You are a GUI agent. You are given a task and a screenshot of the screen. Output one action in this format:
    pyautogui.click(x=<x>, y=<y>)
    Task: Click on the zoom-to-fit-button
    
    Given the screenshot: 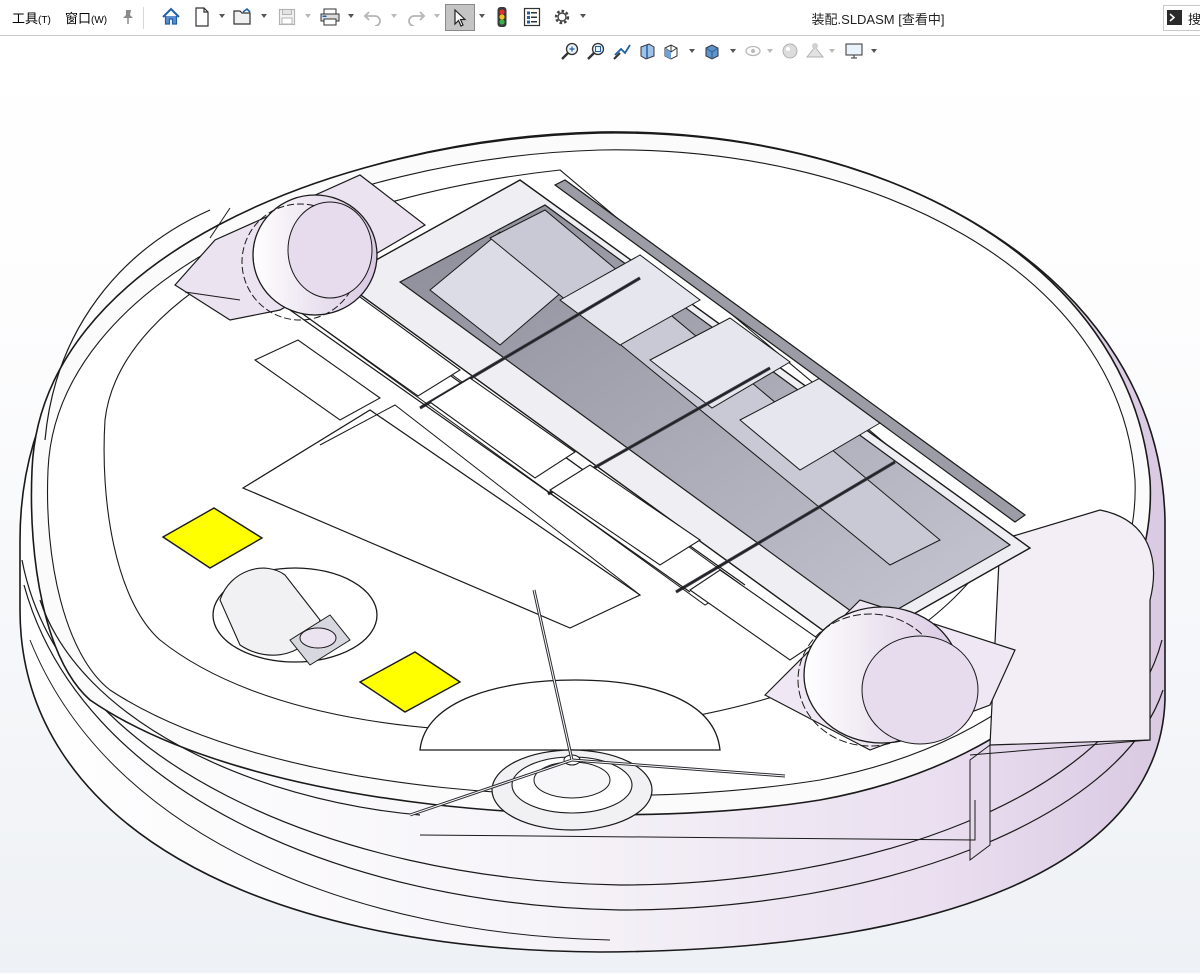 What is the action you would take?
    pyautogui.click(x=570, y=51)
    